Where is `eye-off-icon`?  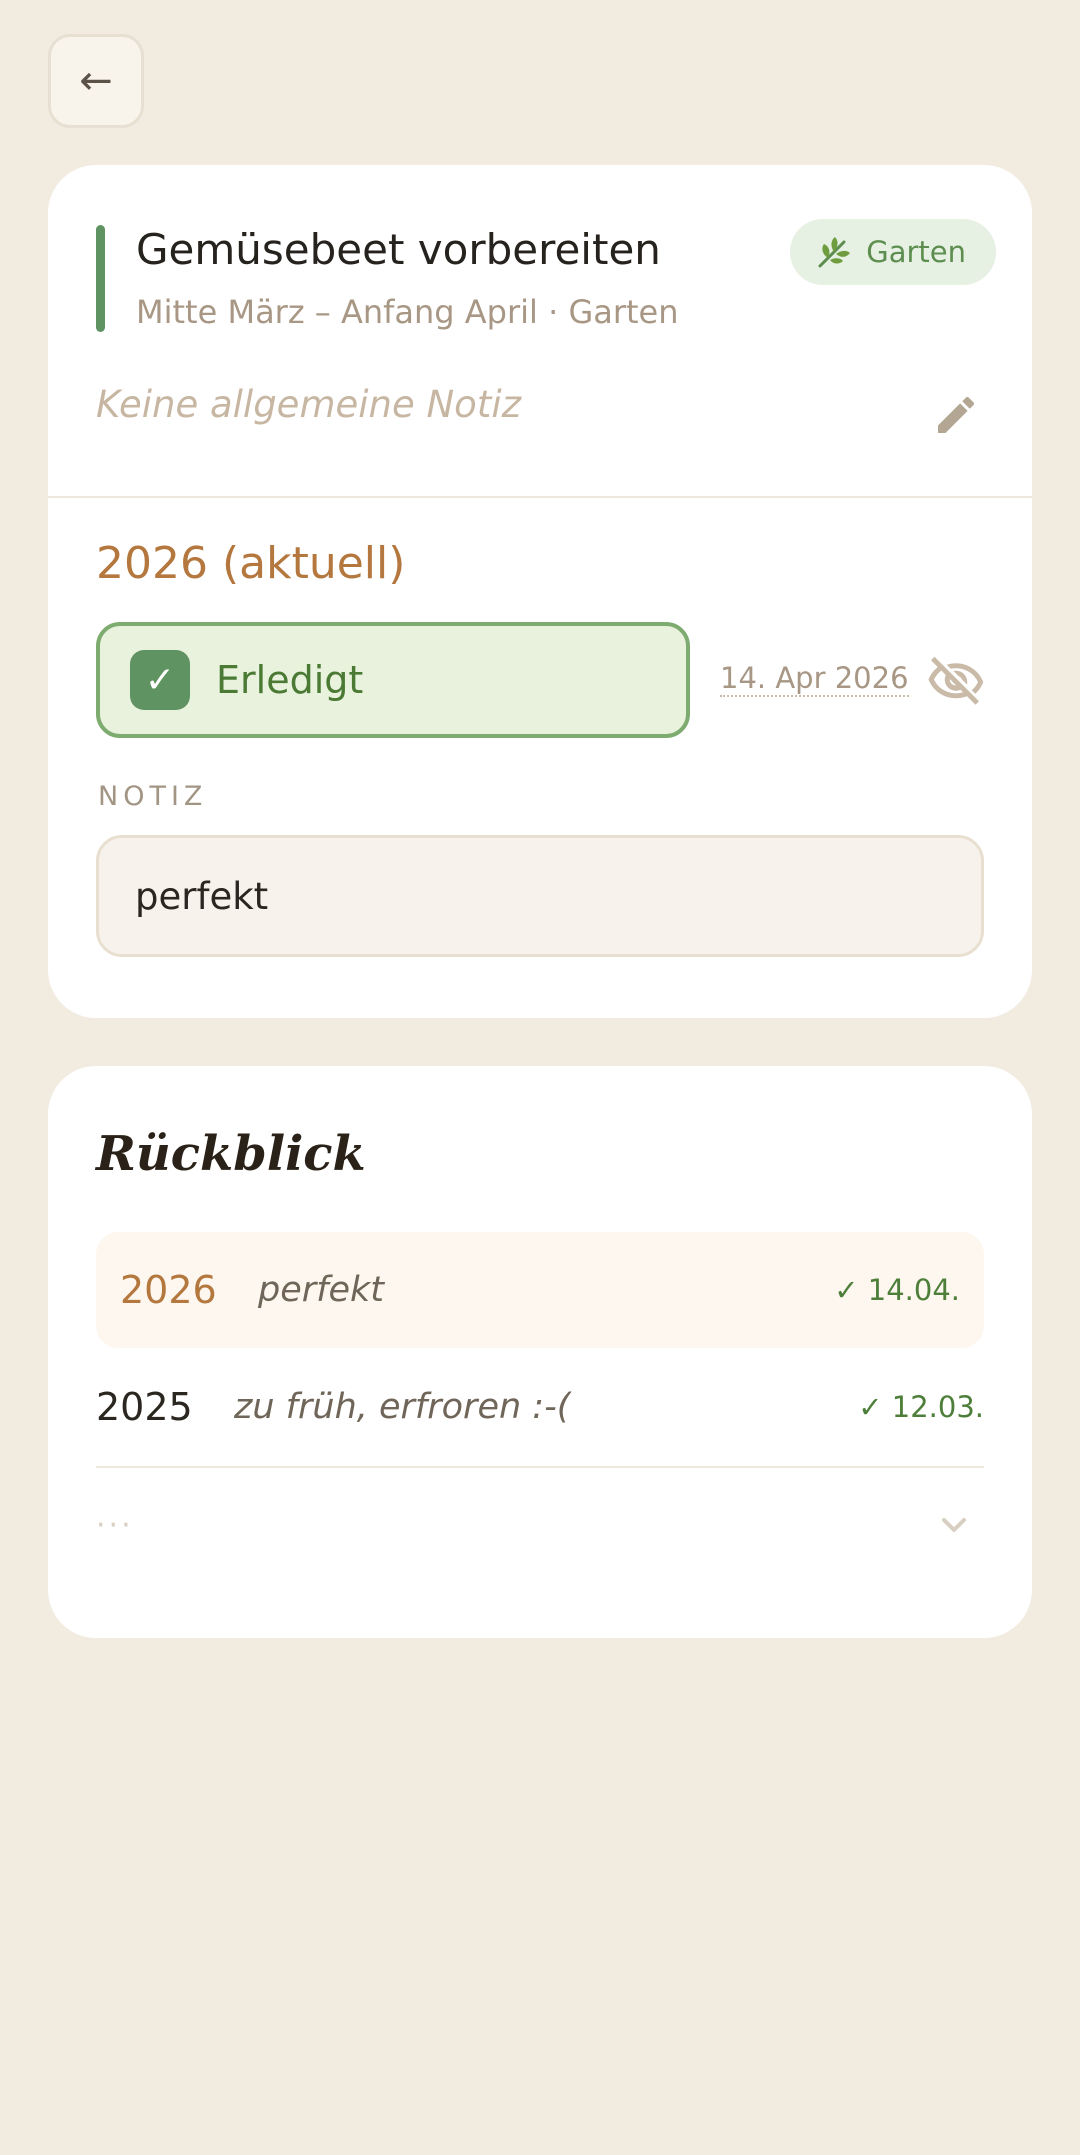
eye-off-icon is located at coordinates (956, 682).